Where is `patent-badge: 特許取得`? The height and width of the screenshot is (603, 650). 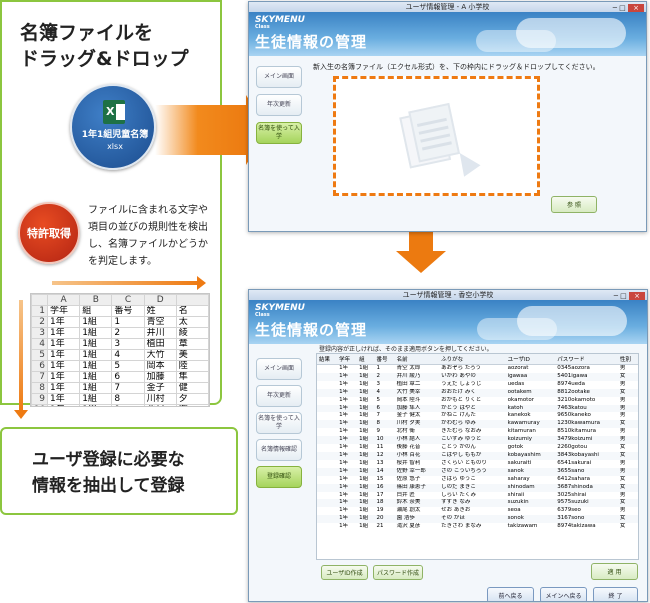
patent-badge: 特許取得 is located at coordinates (49, 233).